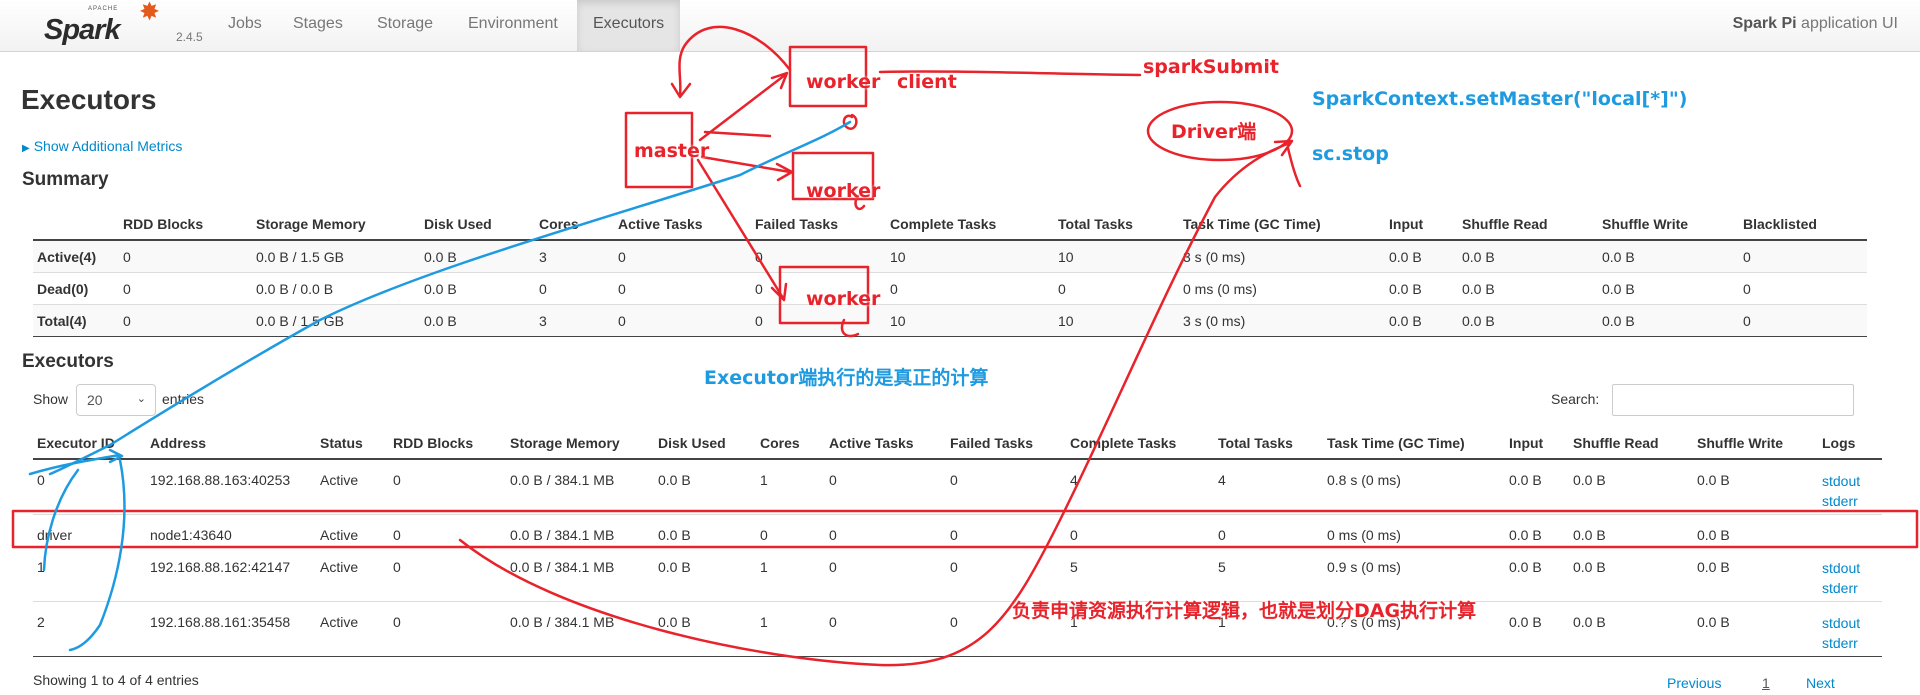  Describe the element at coordinates (850, 121) in the screenshot. I see `loop-worker-top` at that location.